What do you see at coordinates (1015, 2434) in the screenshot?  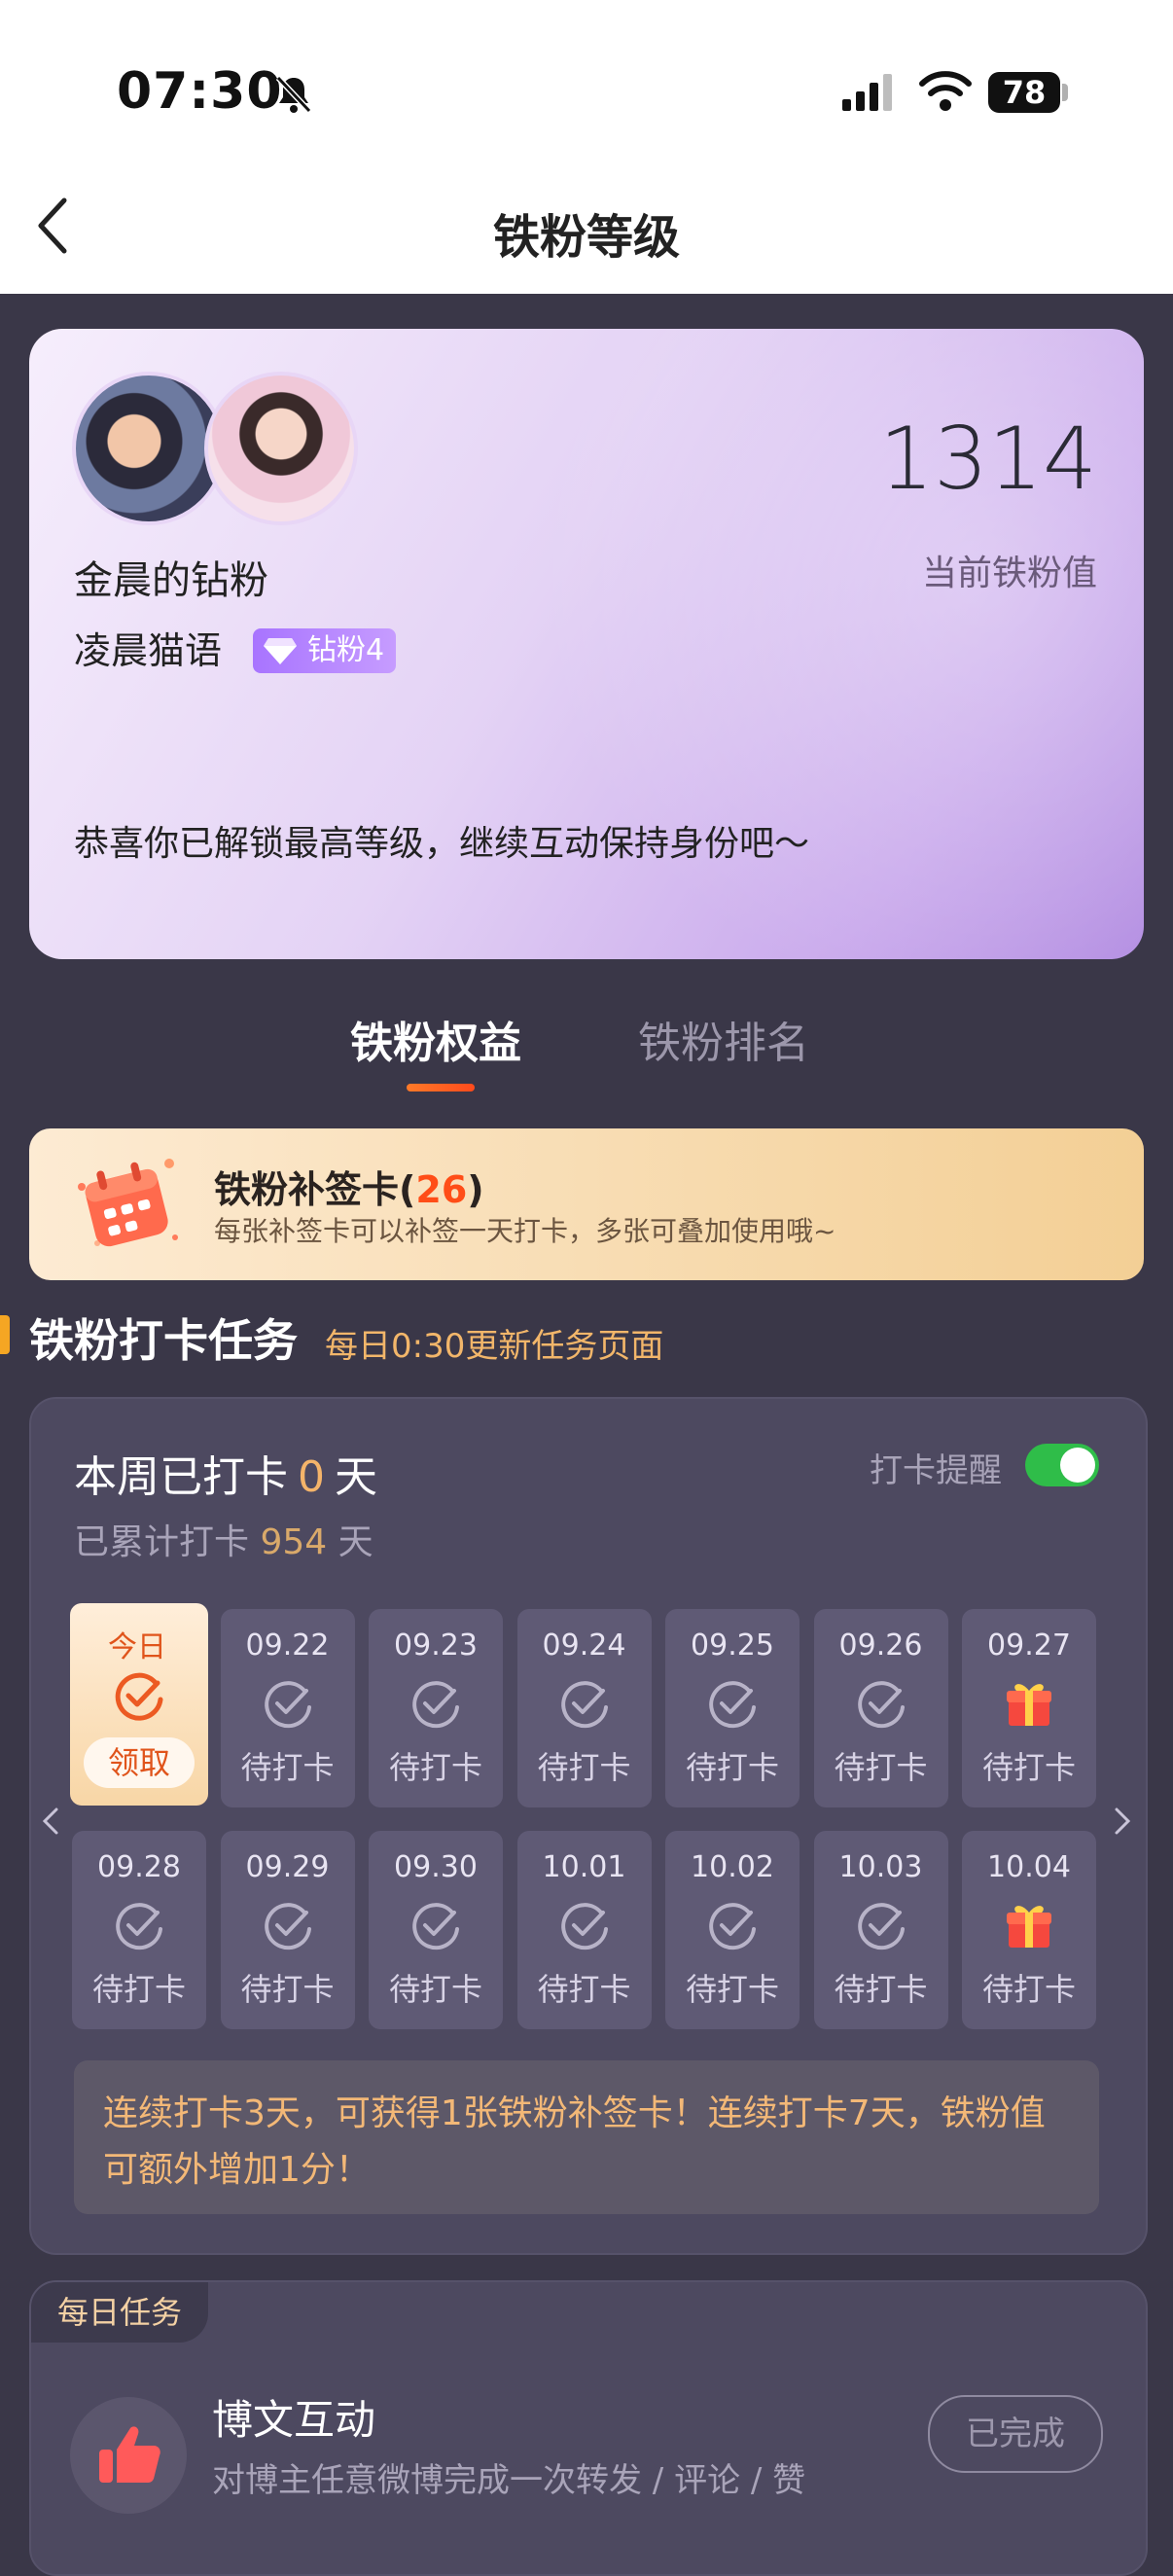 I see `task-completed-button: 已完成` at bounding box center [1015, 2434].